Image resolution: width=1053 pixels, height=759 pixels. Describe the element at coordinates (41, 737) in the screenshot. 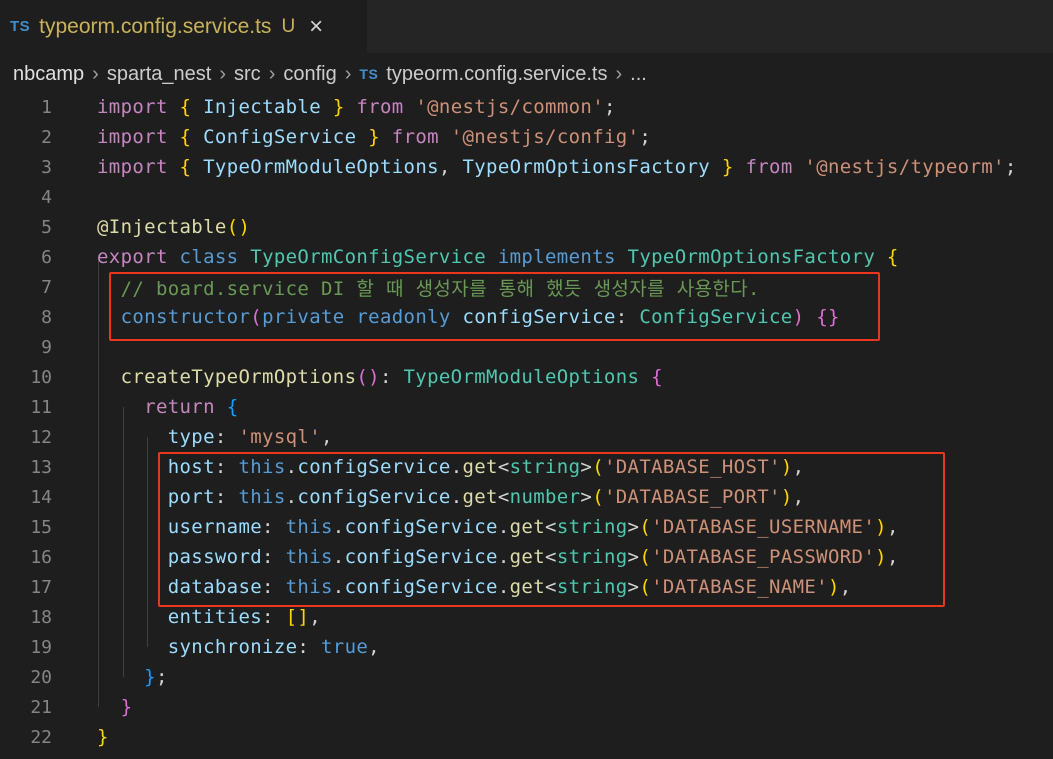

I see `line-number: 22` at that location.